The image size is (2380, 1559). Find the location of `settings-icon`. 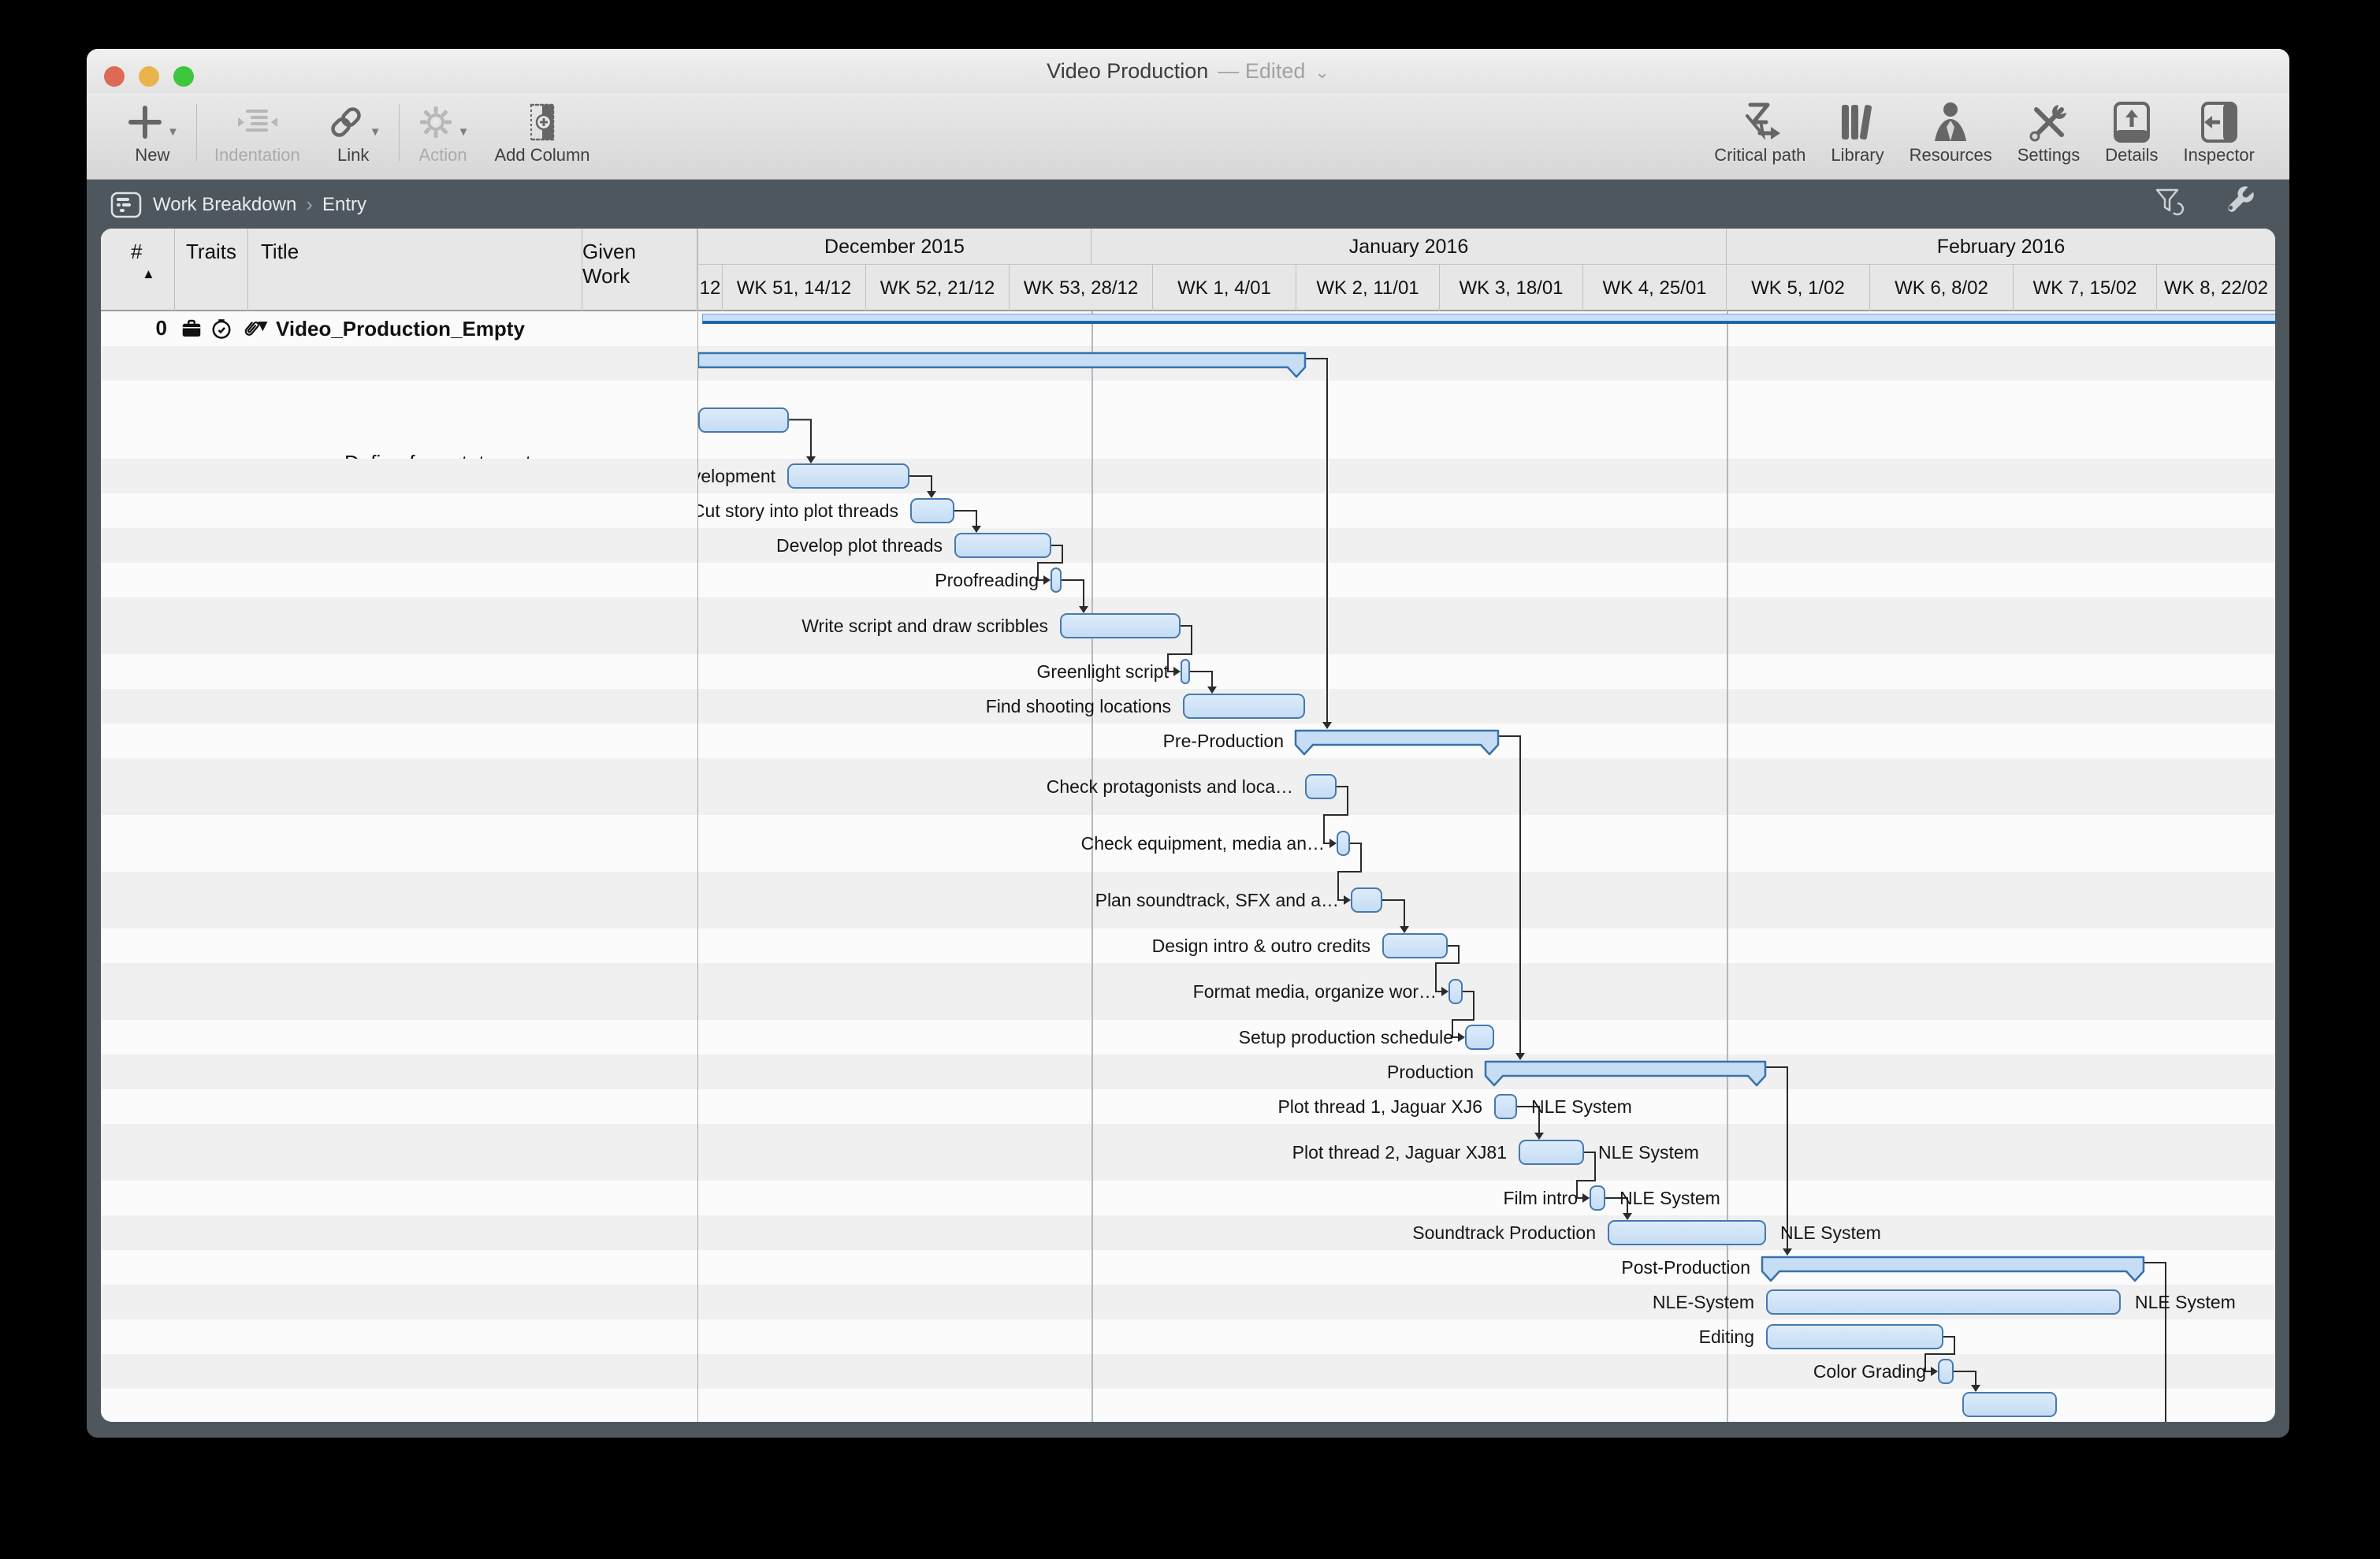

settings-icon is located at coordinates (2049, 122).